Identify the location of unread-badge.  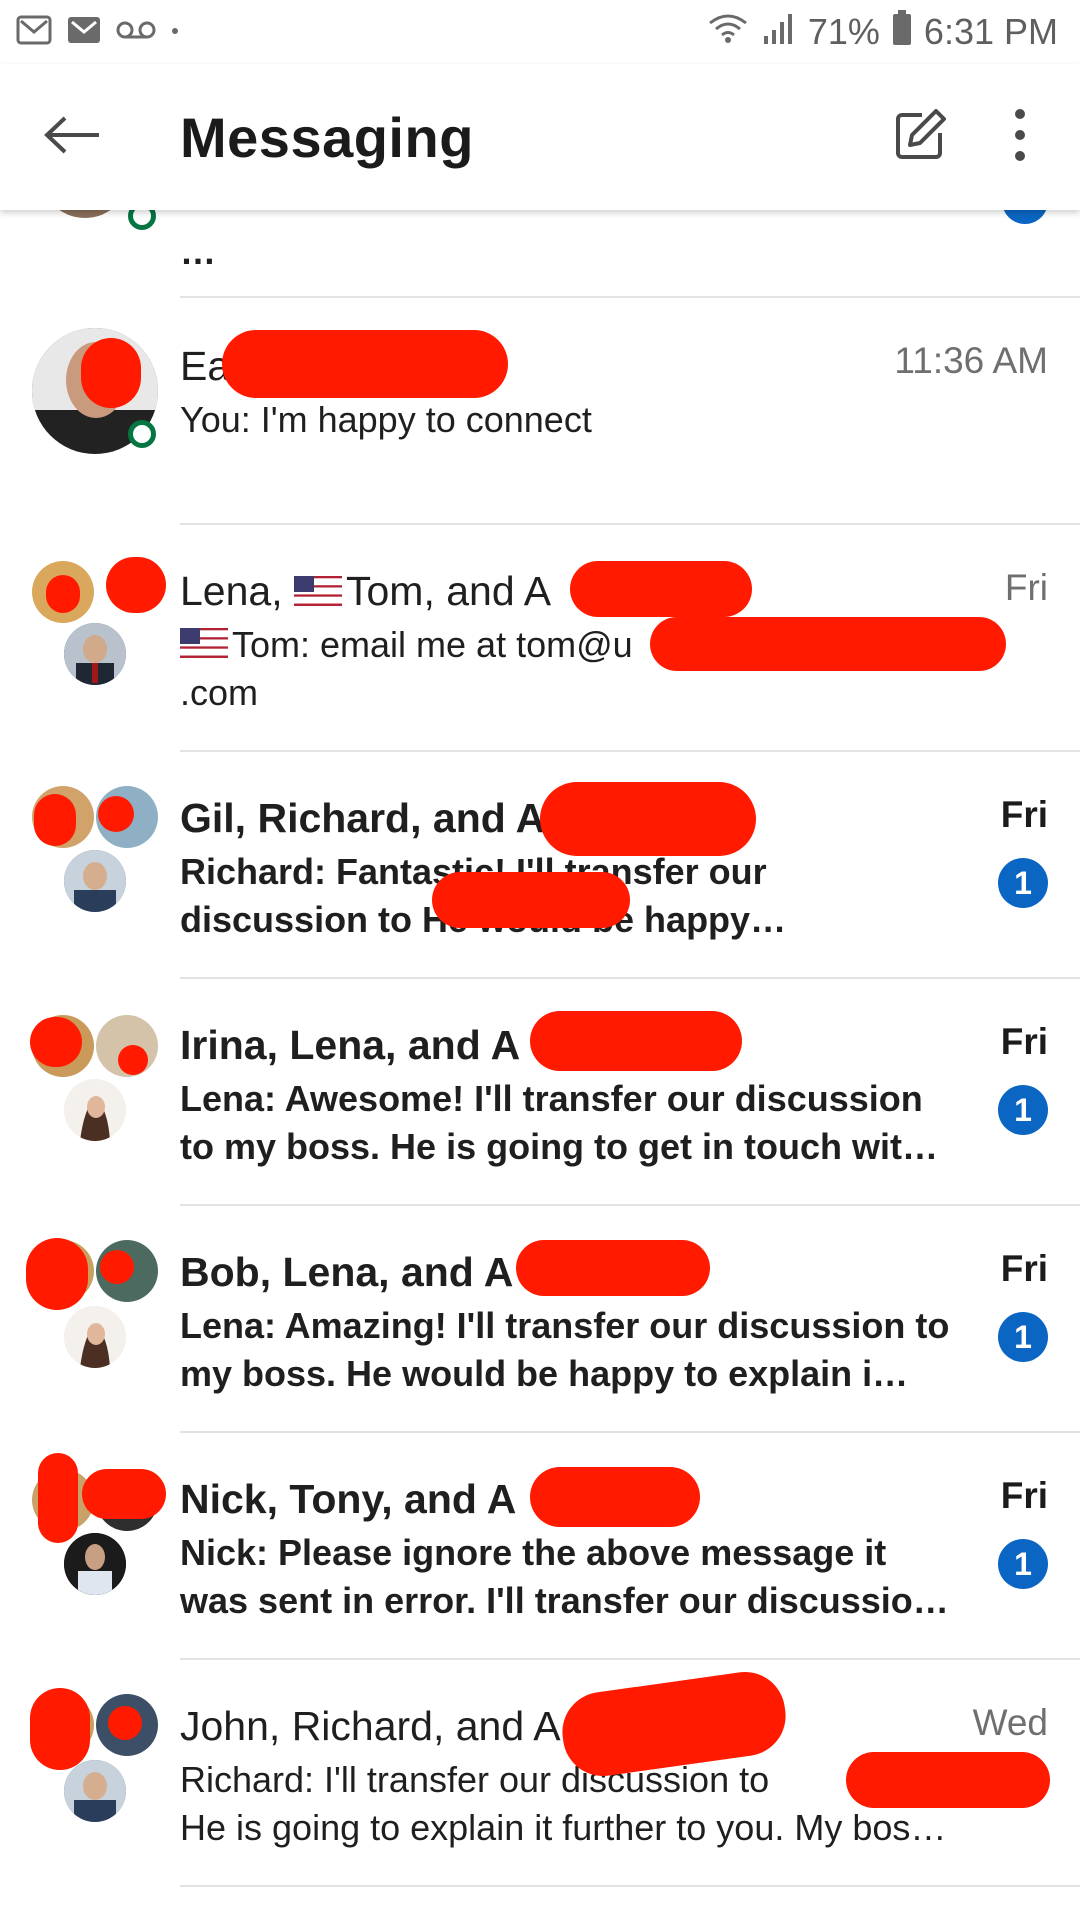
(1025, 217).